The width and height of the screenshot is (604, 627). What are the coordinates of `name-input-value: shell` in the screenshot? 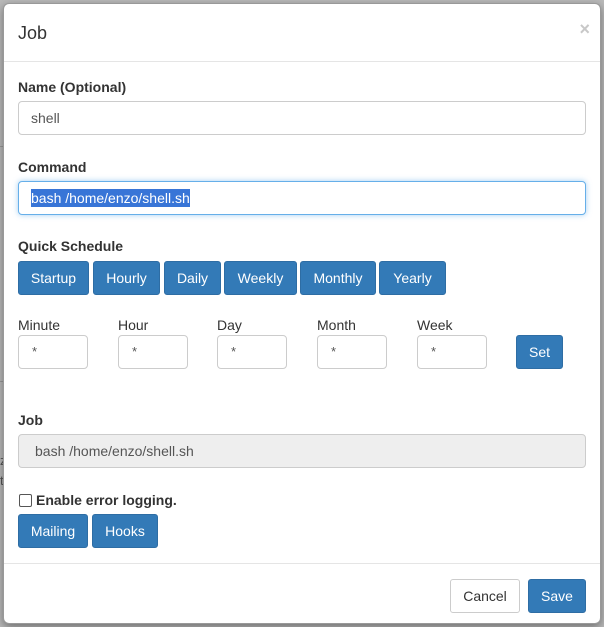 It's located at (45, 118).